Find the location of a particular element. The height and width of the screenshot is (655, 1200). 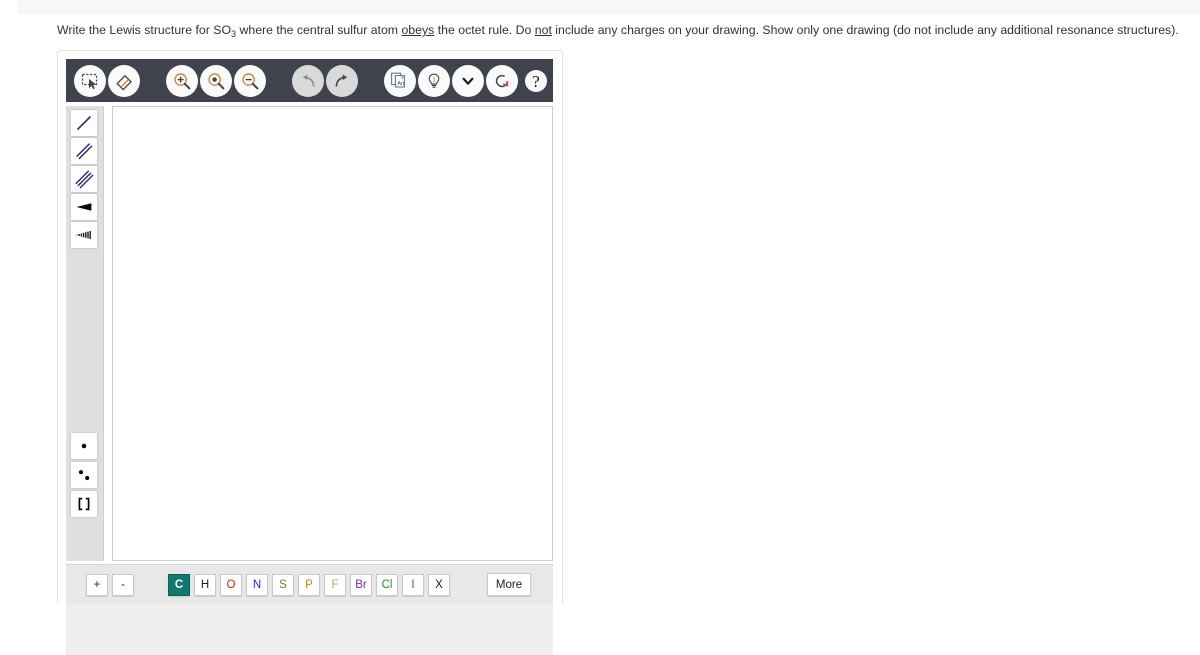

help-button: ? is located at coordinates (536, 81).